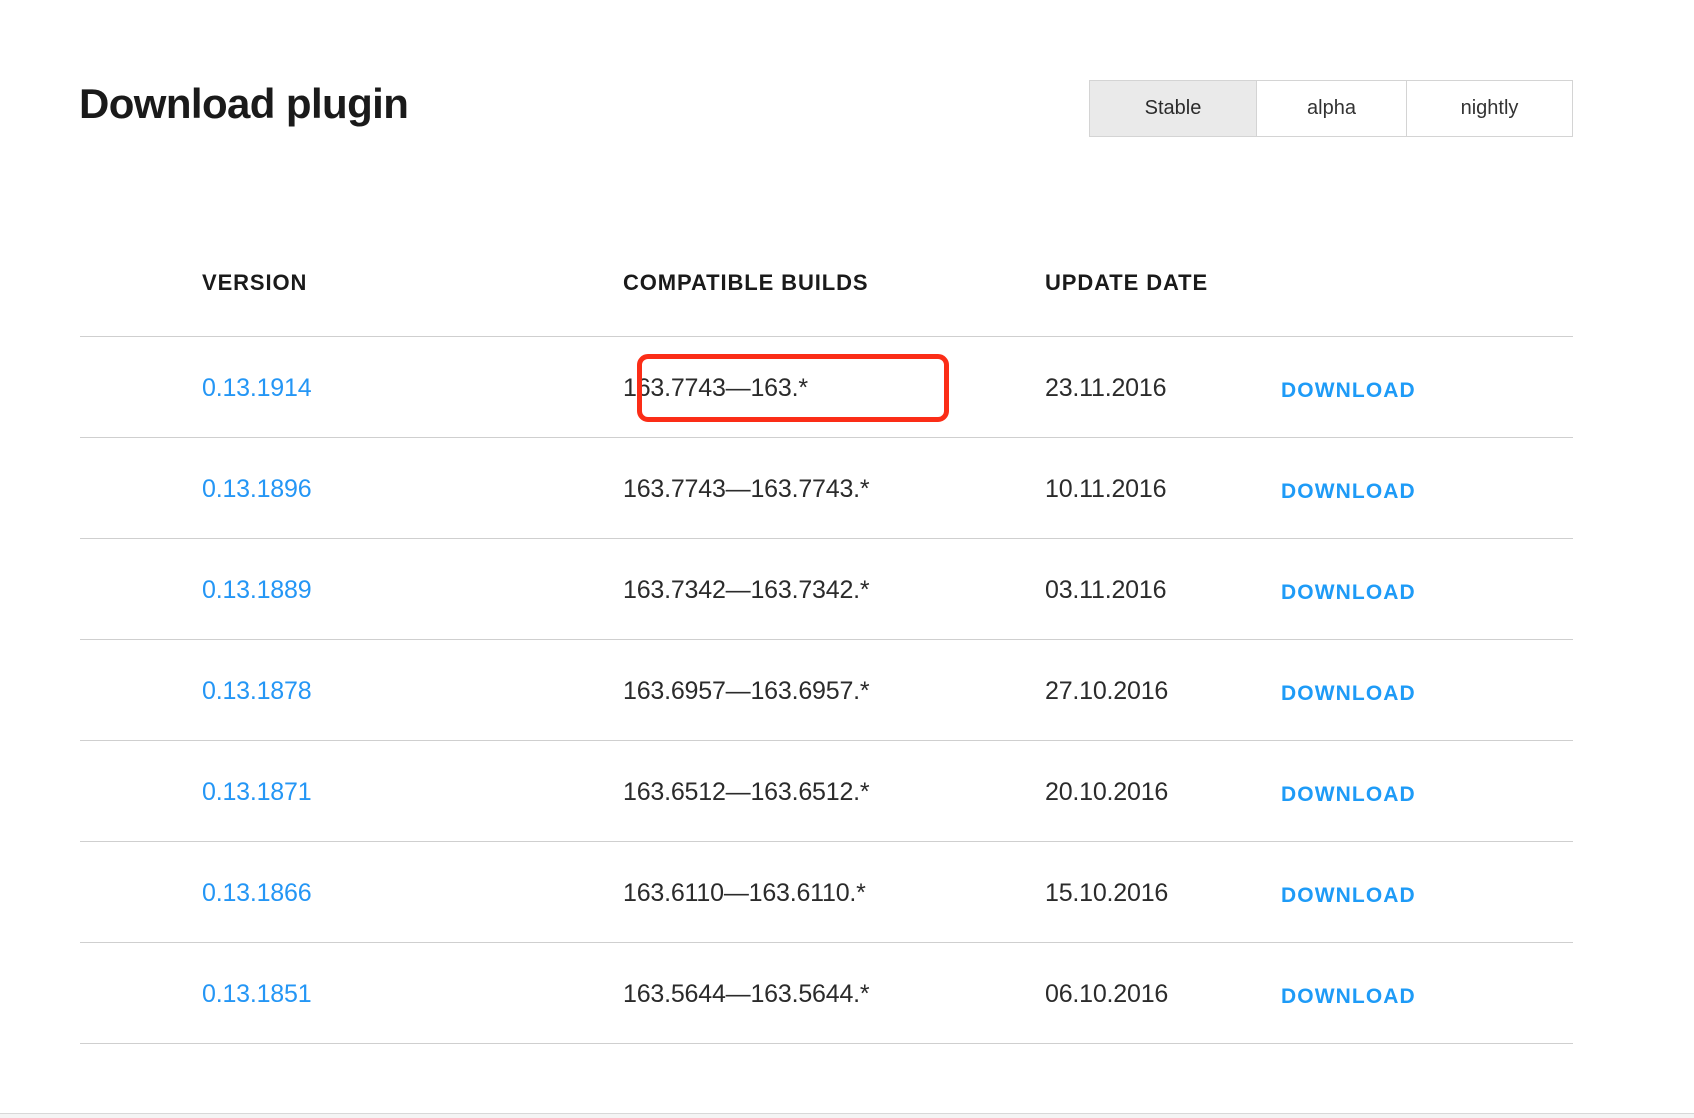 The height and width of the screenshot is (1118, 1694). Describe the element at coordinates (1106, 388) in the screenshot. I see `update-date-value: 23.11.2016` at that location.